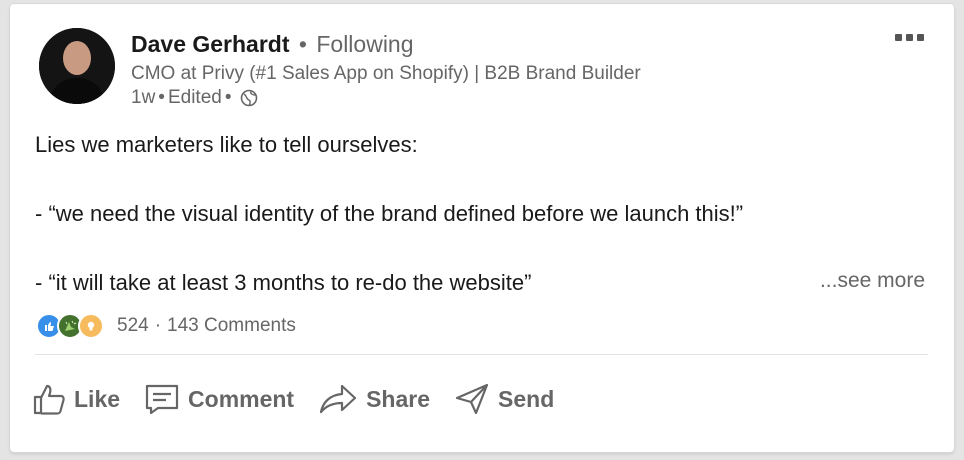 The height and width of the screenshot is (460, 964). What do you see at coordinates (231, 326) in the screenshot?
I see `comments-count: 143 Comments` at bounding box center [231, 326].